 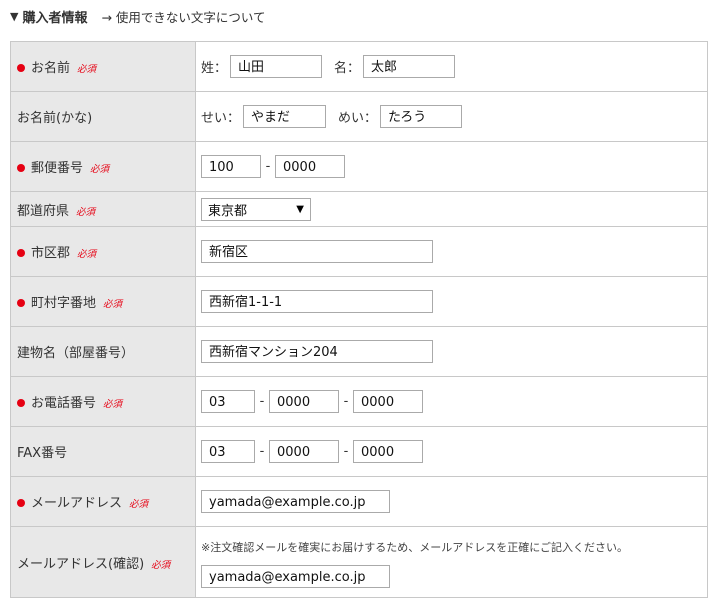 I want to click on triangle-down-icon: ▼, so click(x=14, y=16).